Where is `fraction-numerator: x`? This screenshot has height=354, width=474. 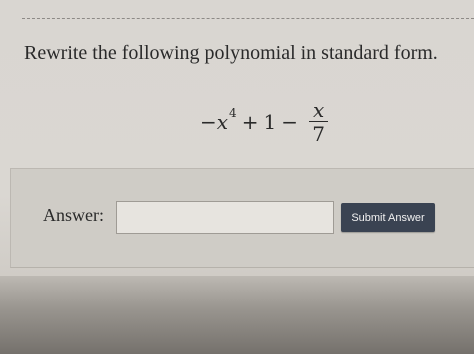
fraction-numerator: x is located at coordinates (318, 109).